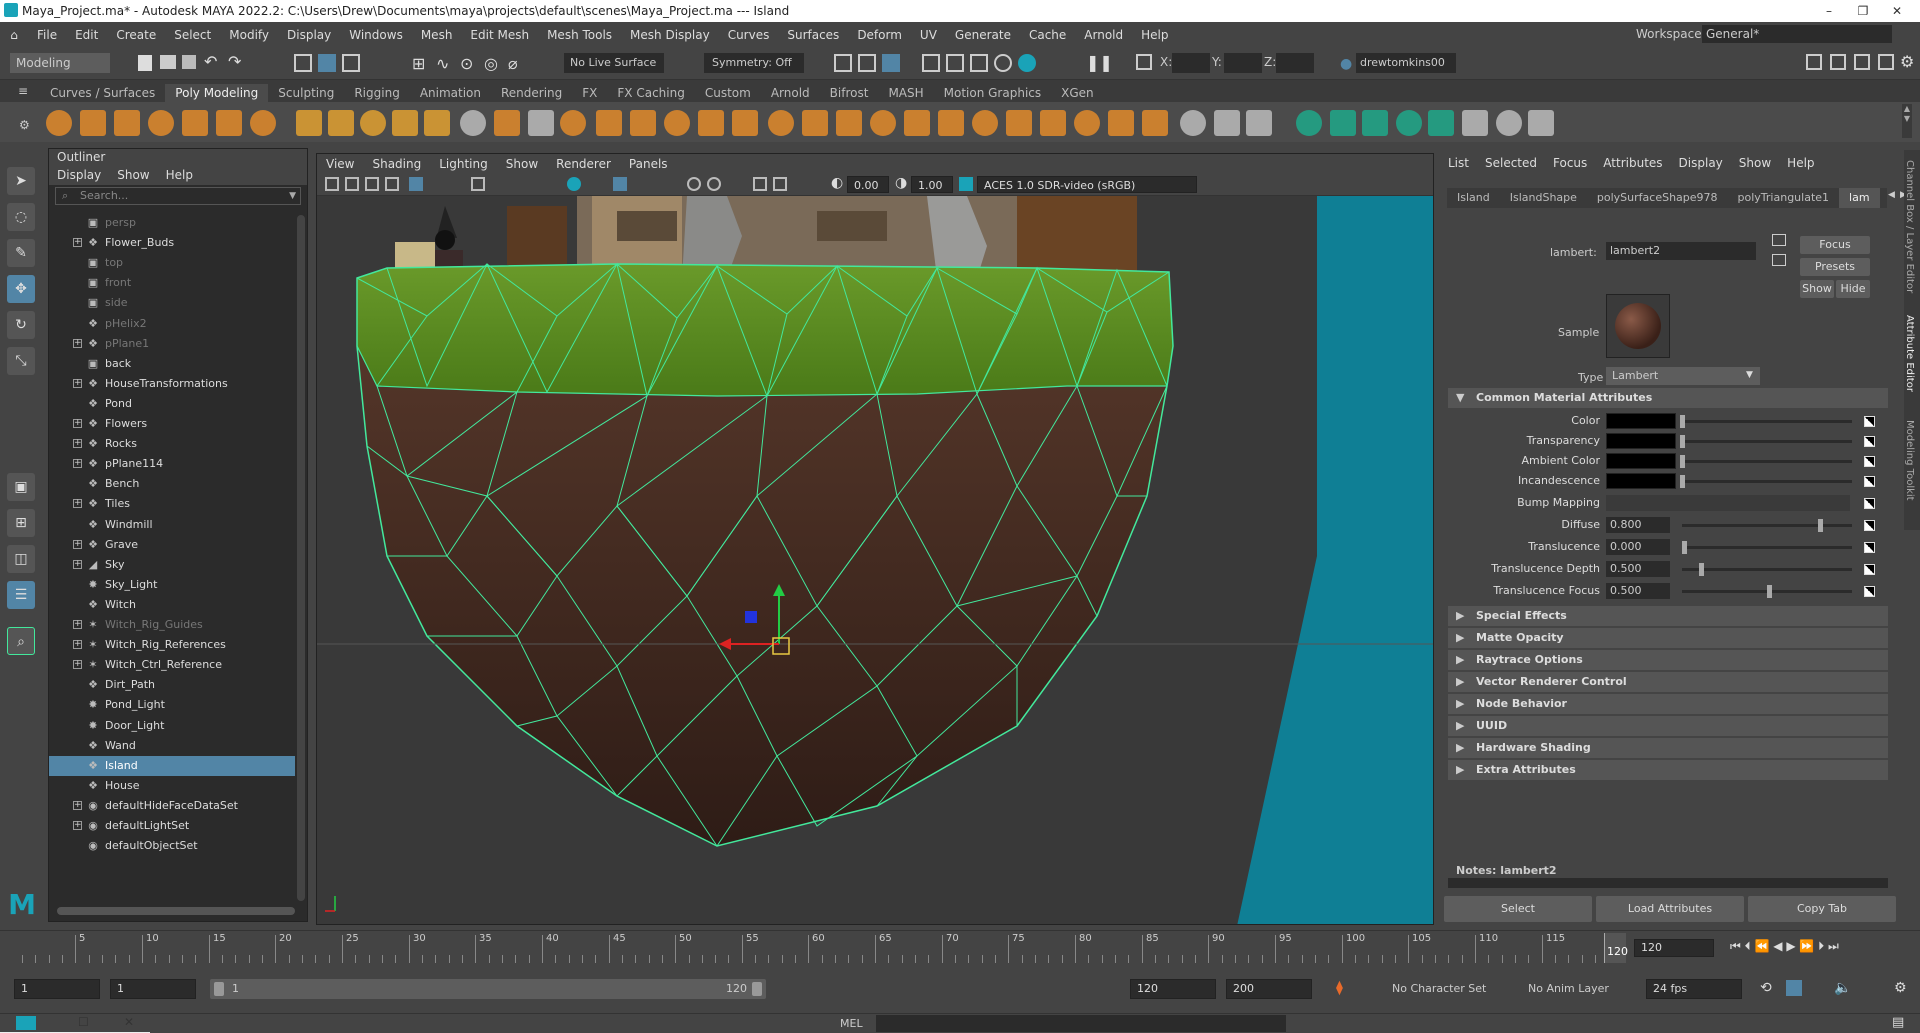 The width and height of the screenshot is (1920, 1033). I want to click on shelf-tool-37-icon, so click(1309, 123).